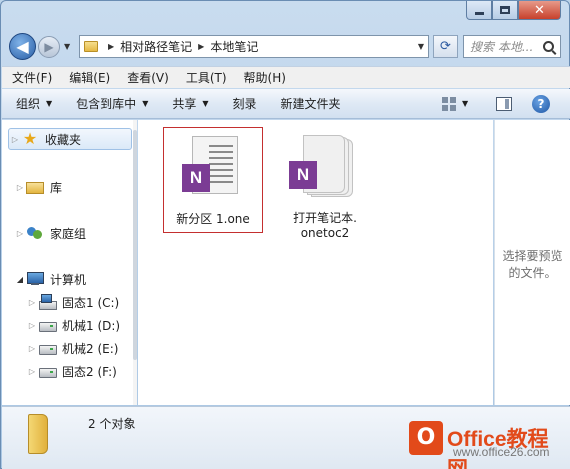  I want to click on address-dropdown-icon: ▼, so click(421, 46).